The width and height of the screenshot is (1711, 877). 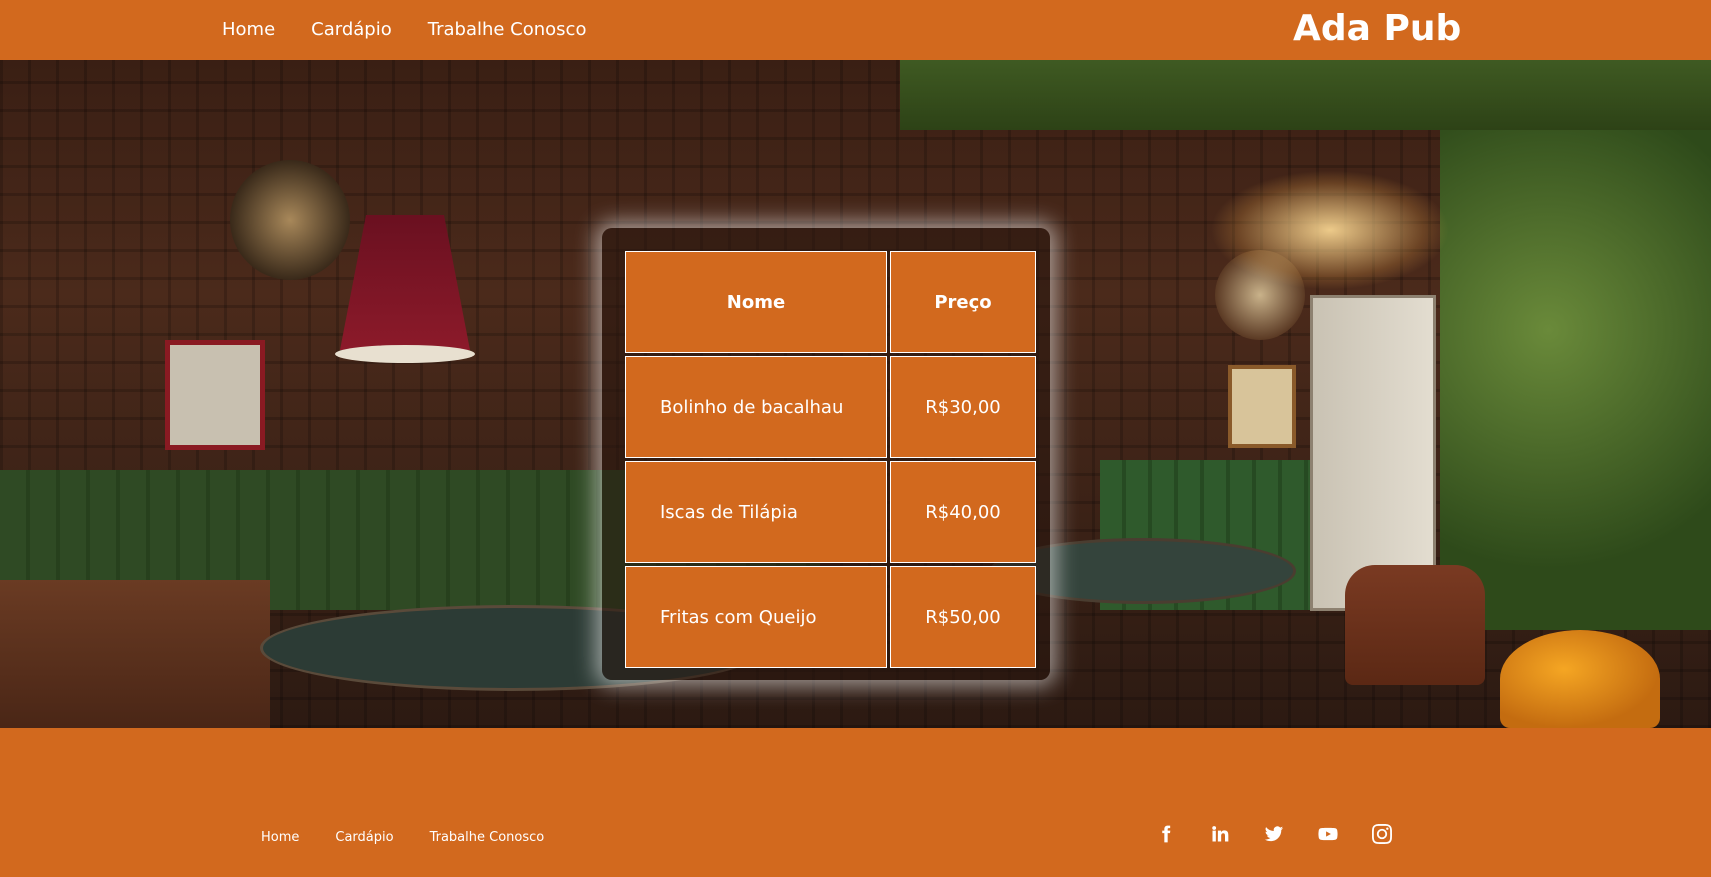 What do you see at coordinates (963, 407) in the screenshot?
I see `menu-item-price: R$30,00` at bounding box center [963, 407].